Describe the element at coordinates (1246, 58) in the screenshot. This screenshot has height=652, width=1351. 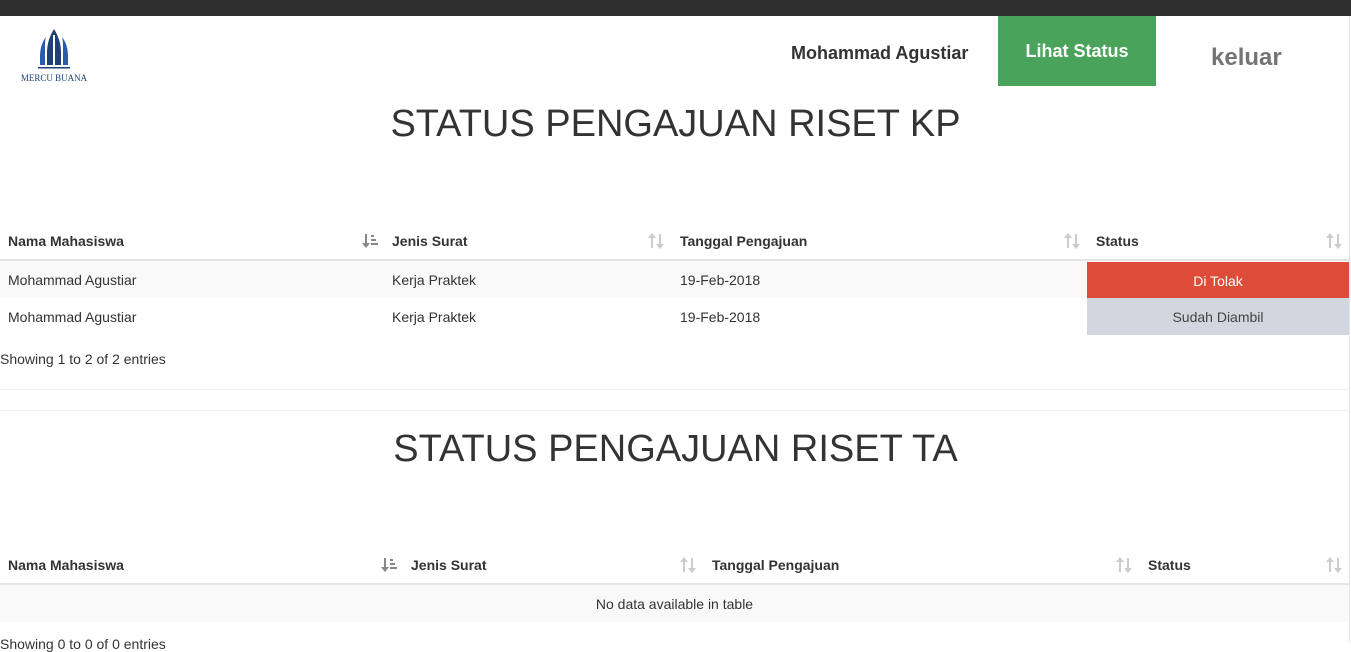
I see `logout-link: keluar` at that location.